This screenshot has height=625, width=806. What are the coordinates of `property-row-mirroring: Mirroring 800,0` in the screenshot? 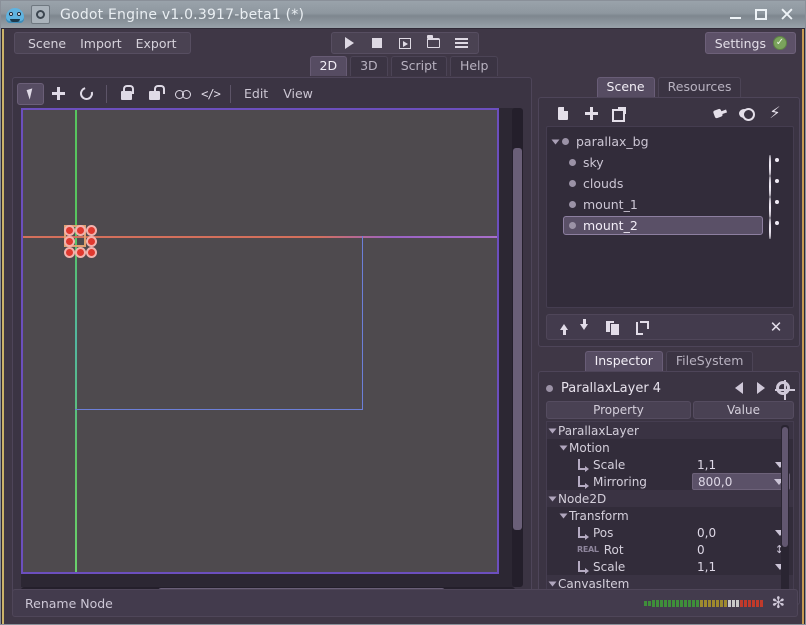 It's located at (670, 481).